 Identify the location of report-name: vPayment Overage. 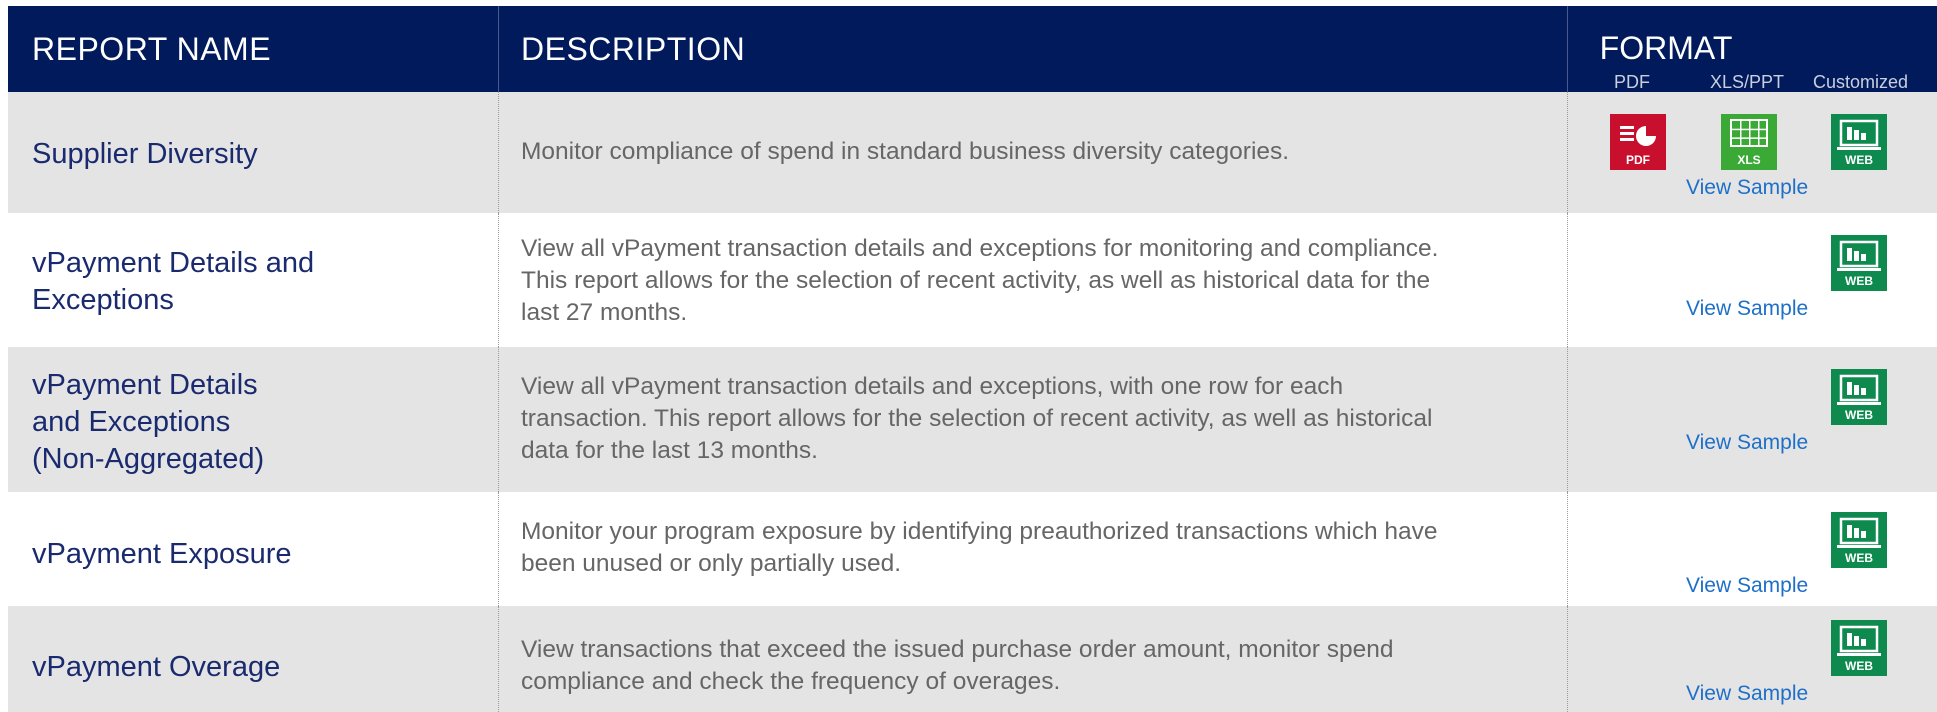
(156, 667).